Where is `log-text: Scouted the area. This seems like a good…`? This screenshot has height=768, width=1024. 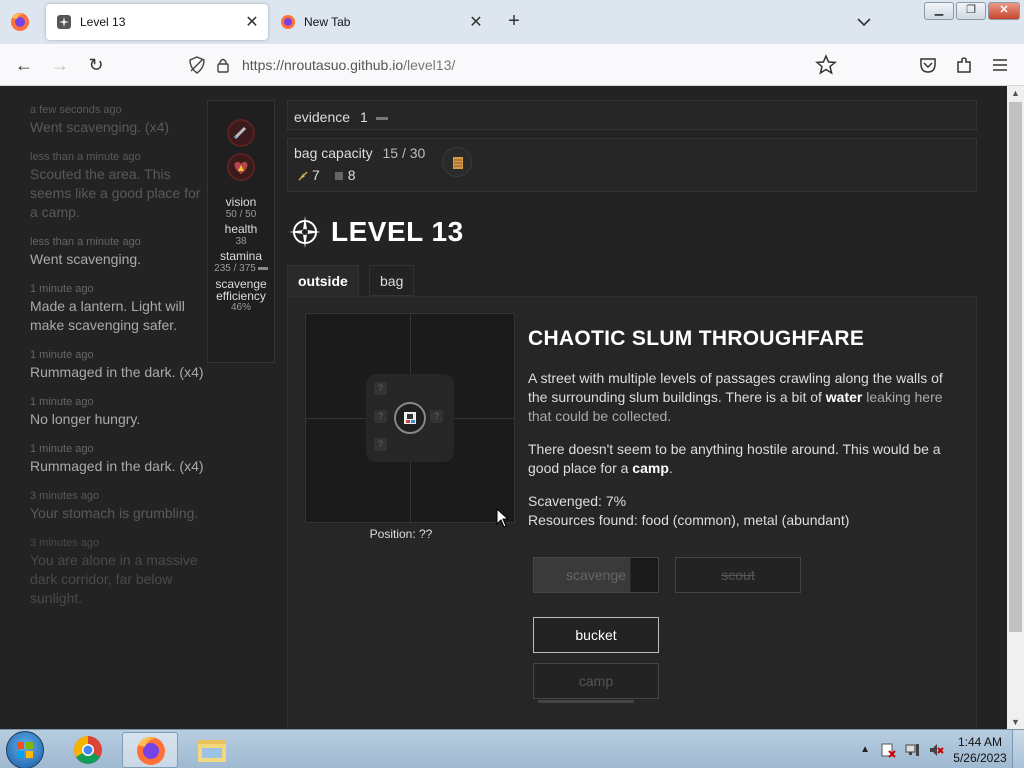
log-text: Scouted the area. This seems like a good… is located at coordinates (115, 193).